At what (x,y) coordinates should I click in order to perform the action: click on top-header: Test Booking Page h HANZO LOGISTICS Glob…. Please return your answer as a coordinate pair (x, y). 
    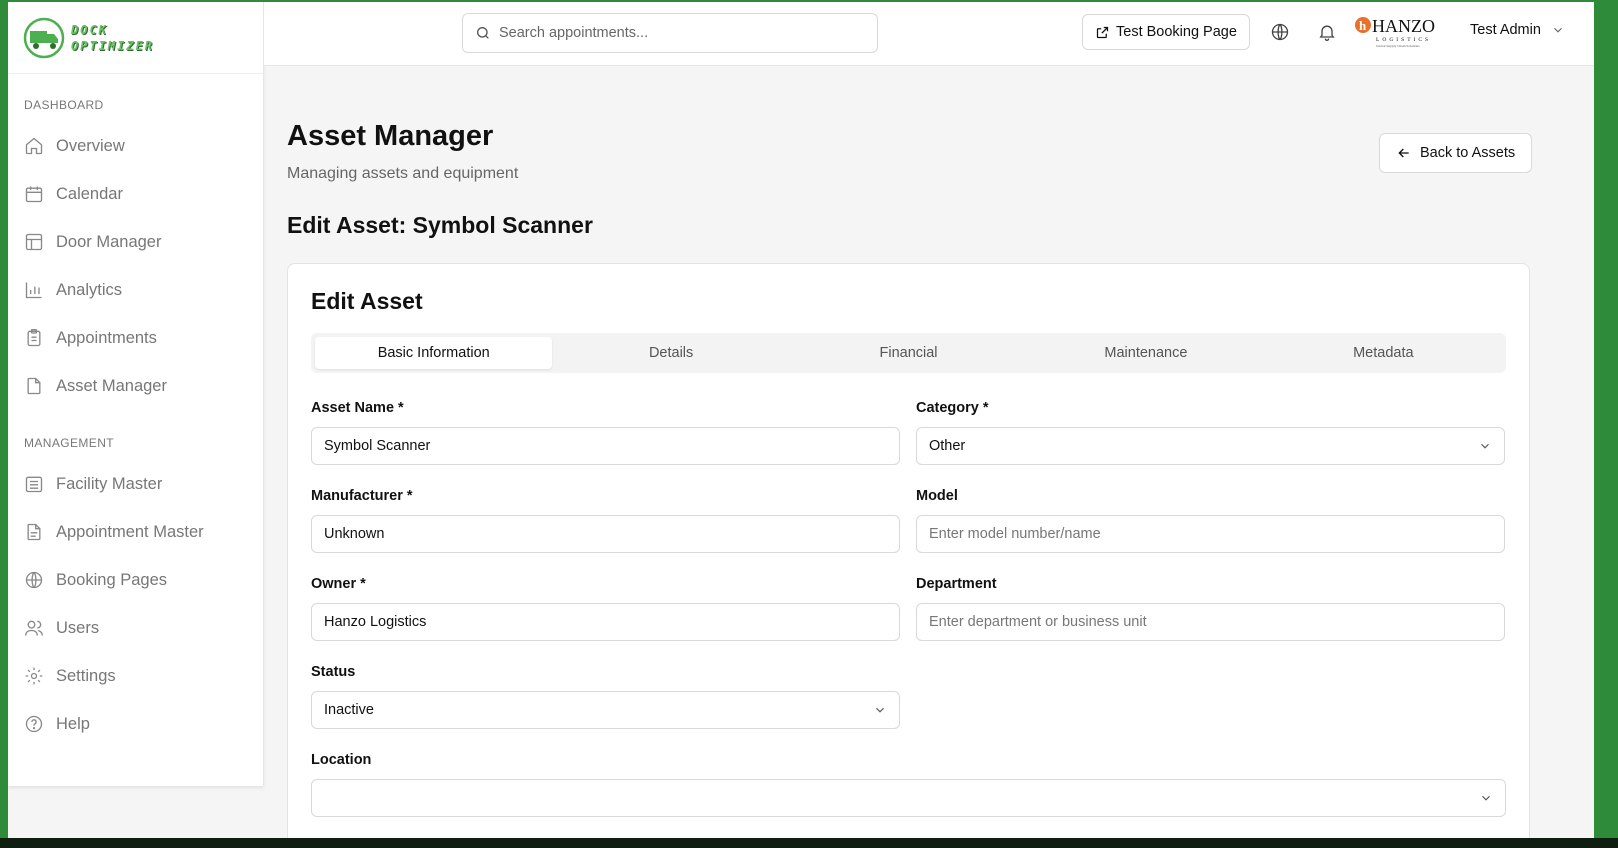
    Looking at the image, I should click on (929, 34).